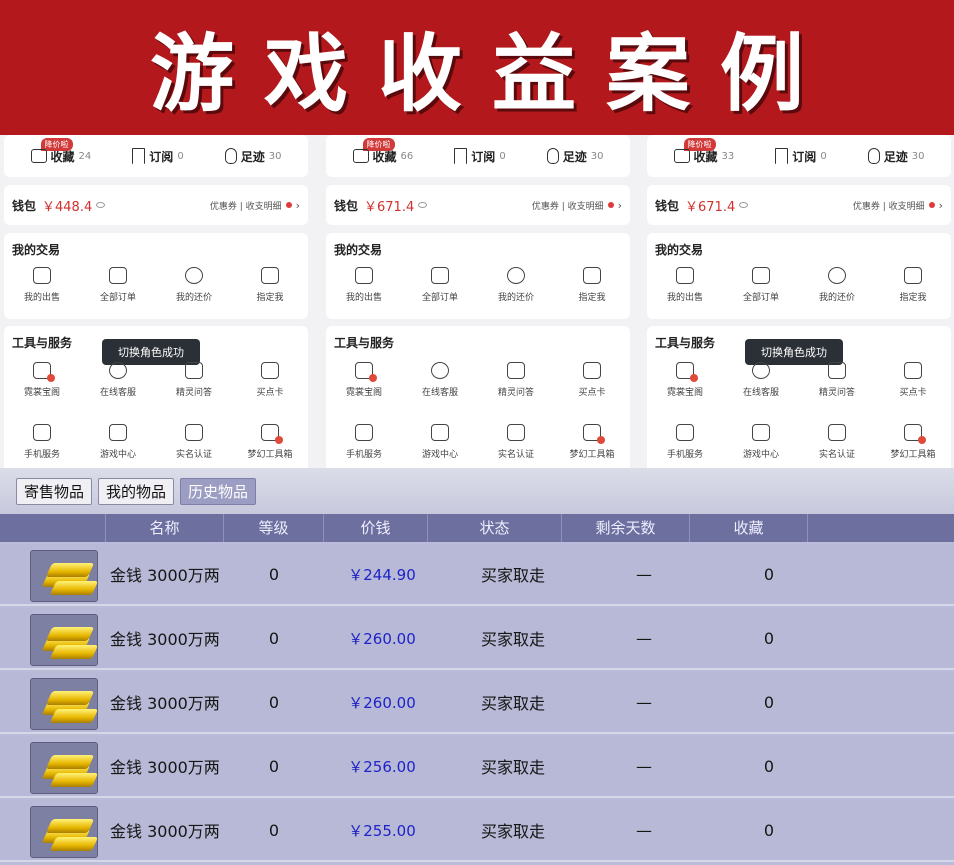 The height and width of the screenshot is (865, 954). Describe the element at coordinates (478, 397) in the screenshot. I see `tools-card: 工具与服务 霓裳宝阁 在线客服 精灵问答 买点卡 手机服务 游戏中心 实名认证 梦幻工具箱` at that location.